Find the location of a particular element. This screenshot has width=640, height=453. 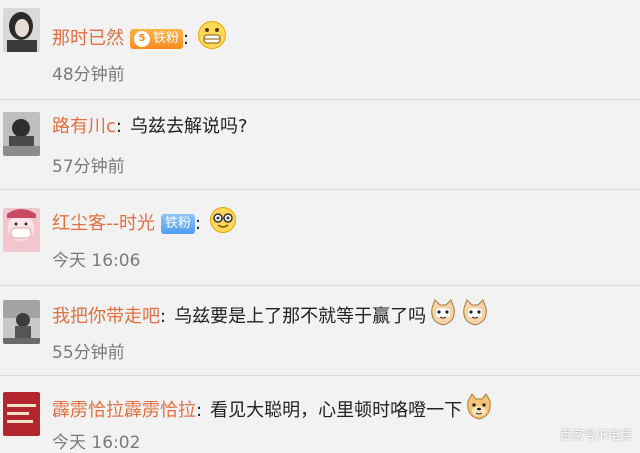

comment-time: 55分钟前 is located at coordinates (88, 353).